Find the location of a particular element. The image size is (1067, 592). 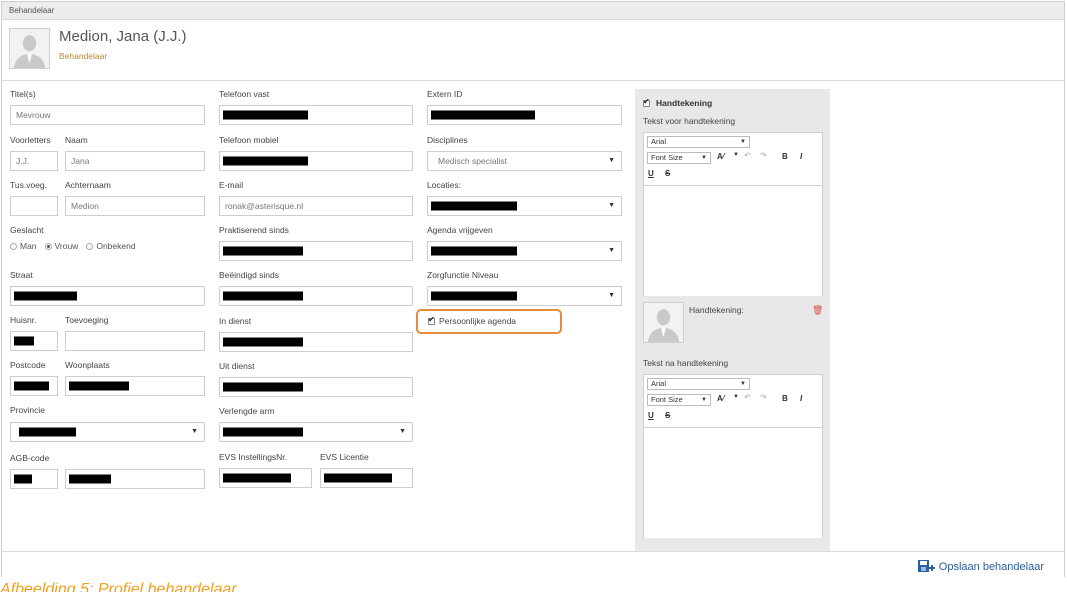

locaties-select: ▼ is located at coordinates (524, 206).